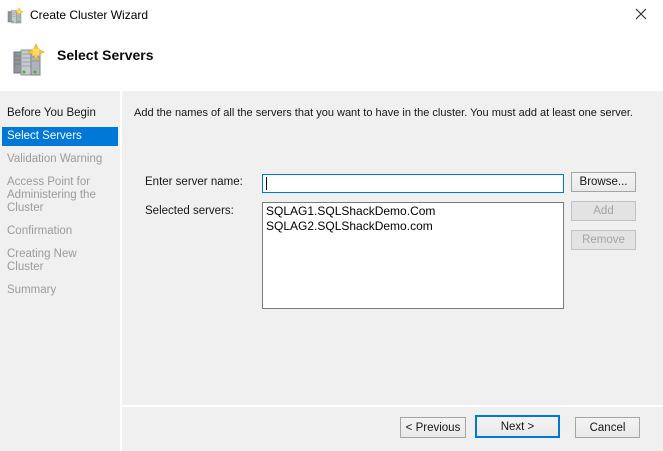 The image size is (663, 451). I want to click on sidebar-item-creating-new-cluster: Creating New Cluster, so click(42, 260).